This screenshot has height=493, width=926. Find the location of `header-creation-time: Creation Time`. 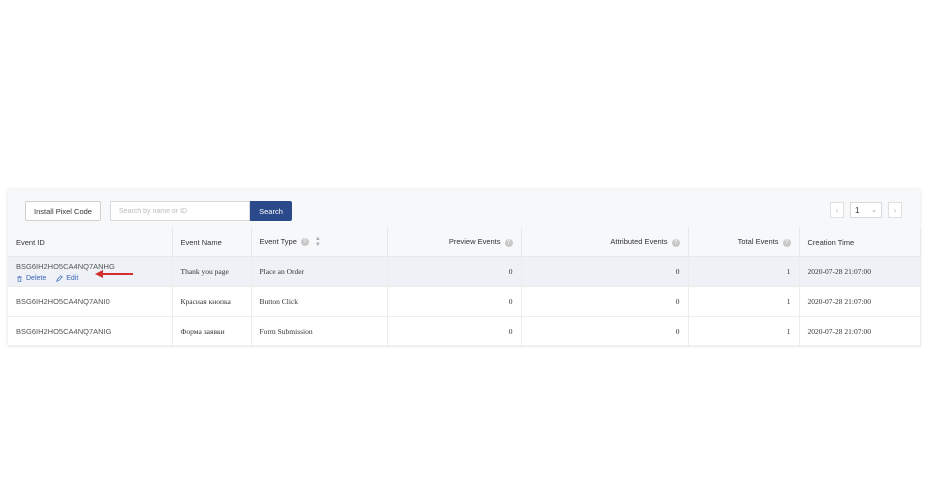

header-creation-time: Creation Time is located at coordinates (860, 242).